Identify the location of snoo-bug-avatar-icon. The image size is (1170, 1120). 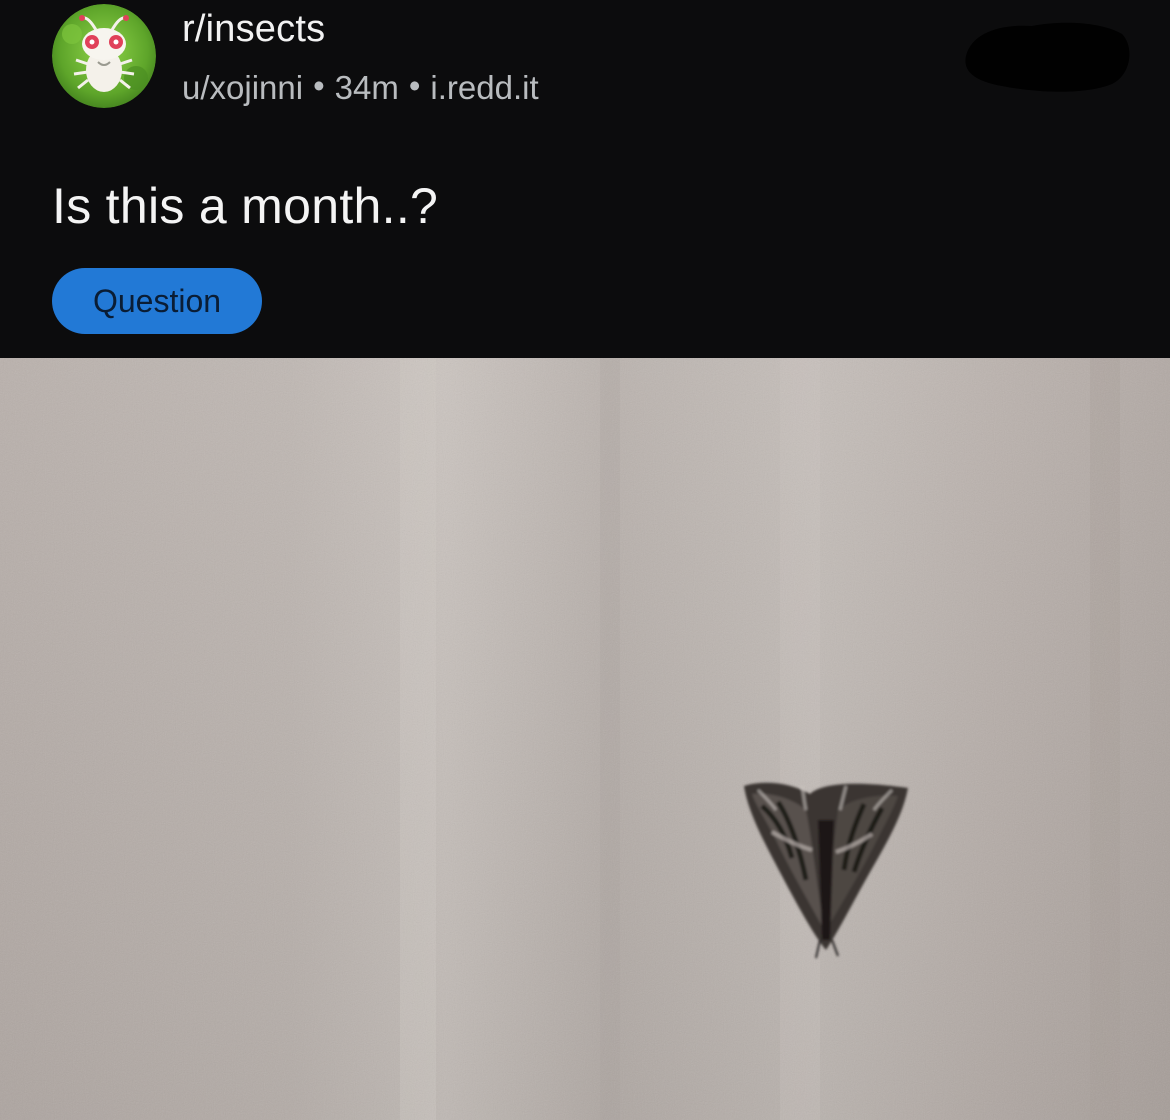
(104, 56).